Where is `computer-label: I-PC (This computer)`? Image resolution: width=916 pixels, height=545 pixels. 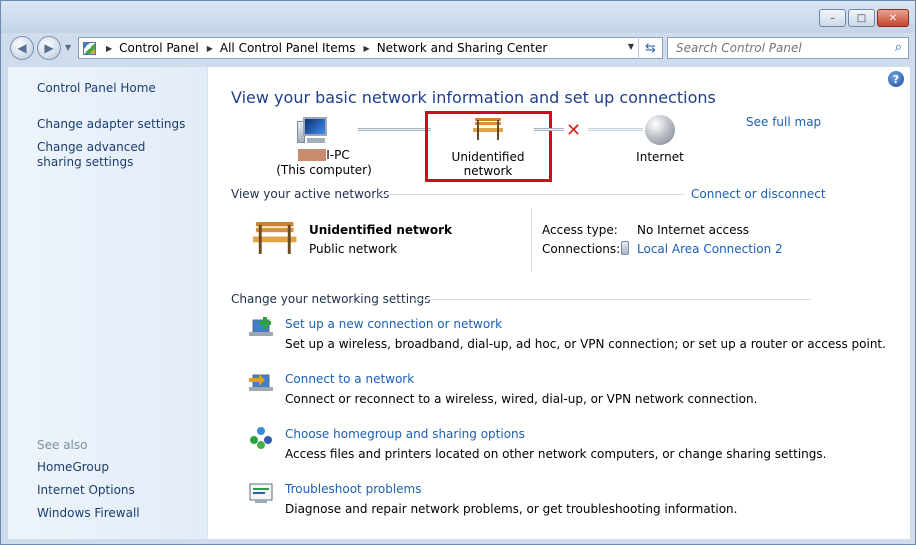 computer-label: I-PC (This computer) is located at coordinates (324, 163).